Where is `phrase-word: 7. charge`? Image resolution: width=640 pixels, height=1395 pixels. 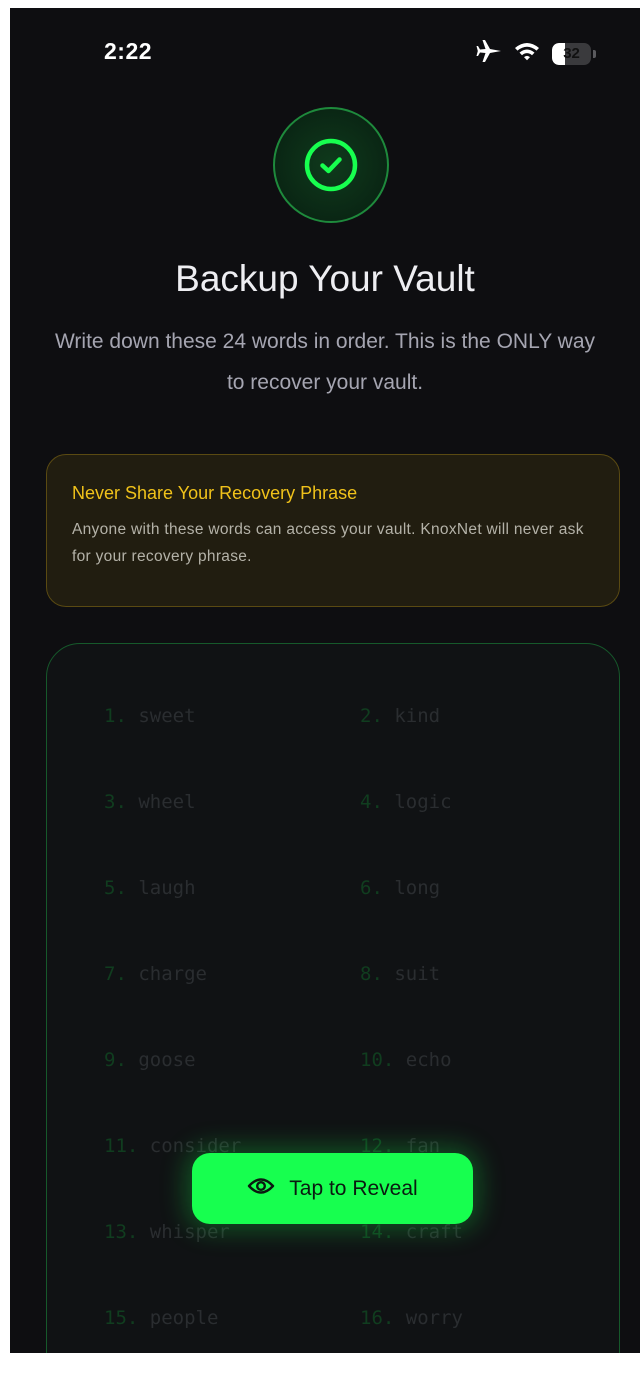
phrase-word: 7. charge is located at coordinates (155, 974).